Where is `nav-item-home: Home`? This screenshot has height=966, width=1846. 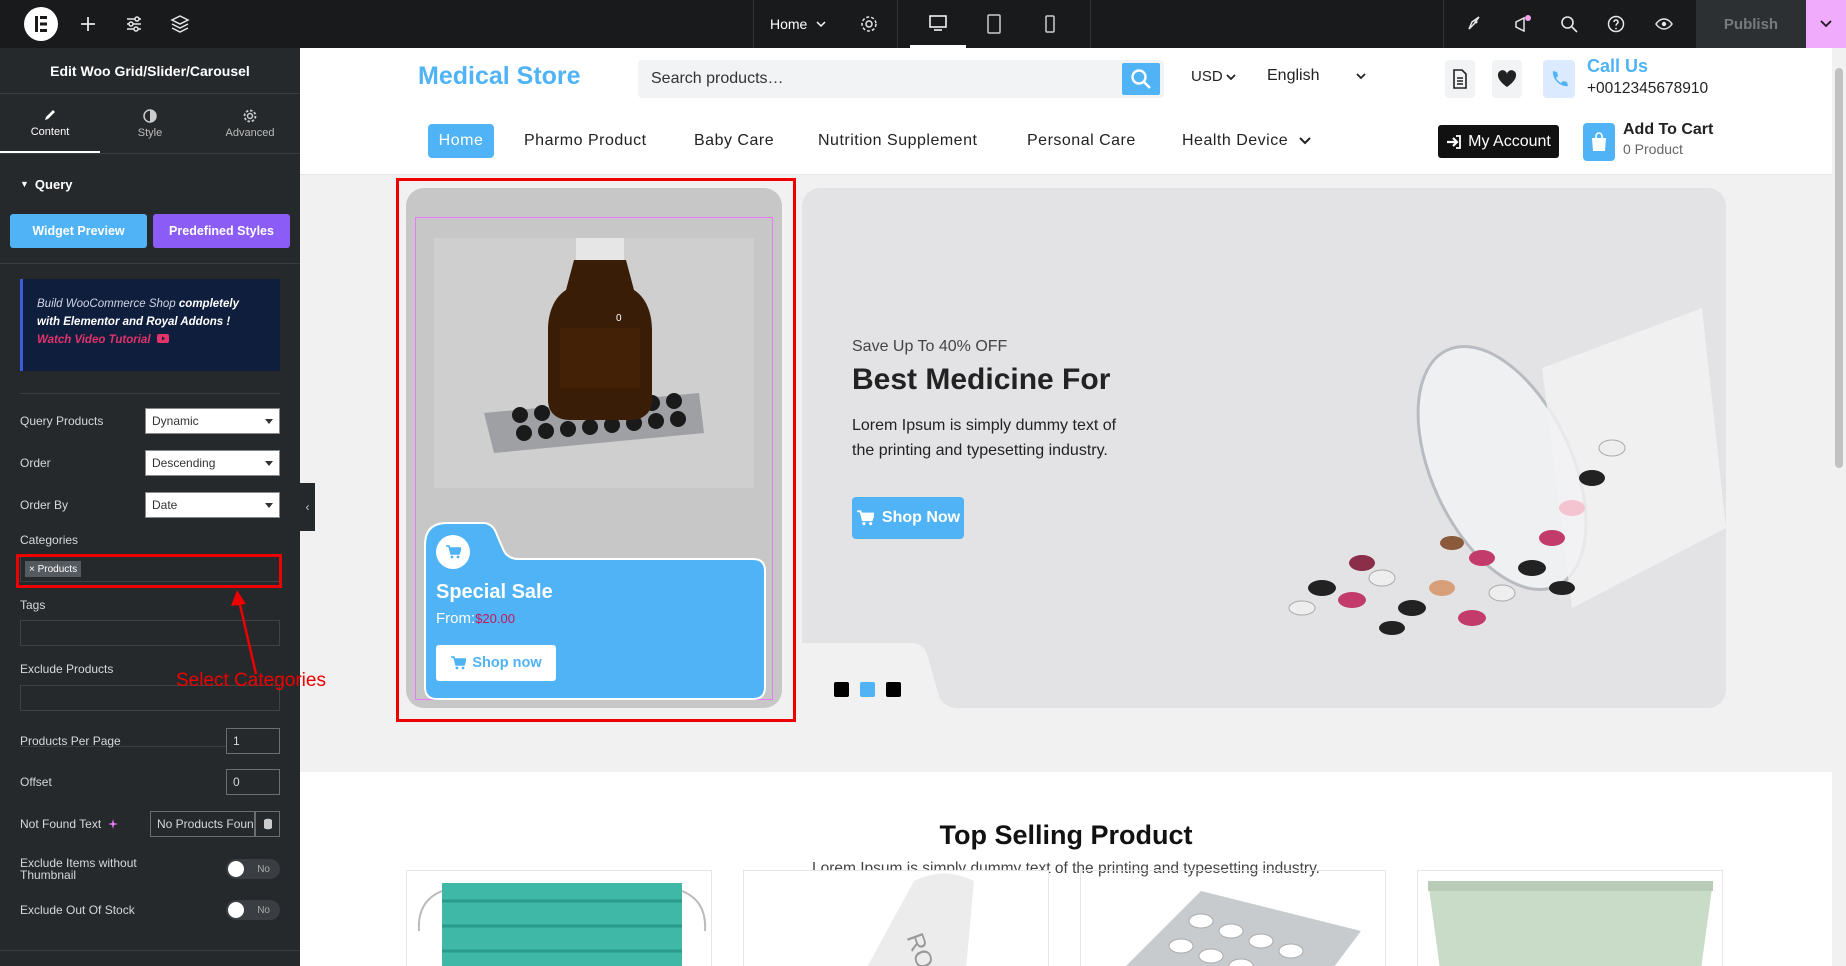 nav-item-home: Home is located at coordinates (461, 141).